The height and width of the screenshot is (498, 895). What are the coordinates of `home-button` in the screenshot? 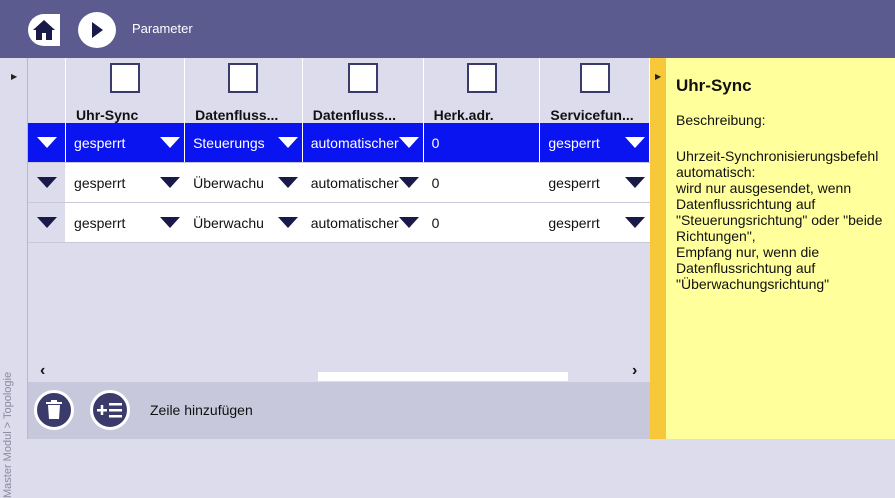 It's located at (44, 30).